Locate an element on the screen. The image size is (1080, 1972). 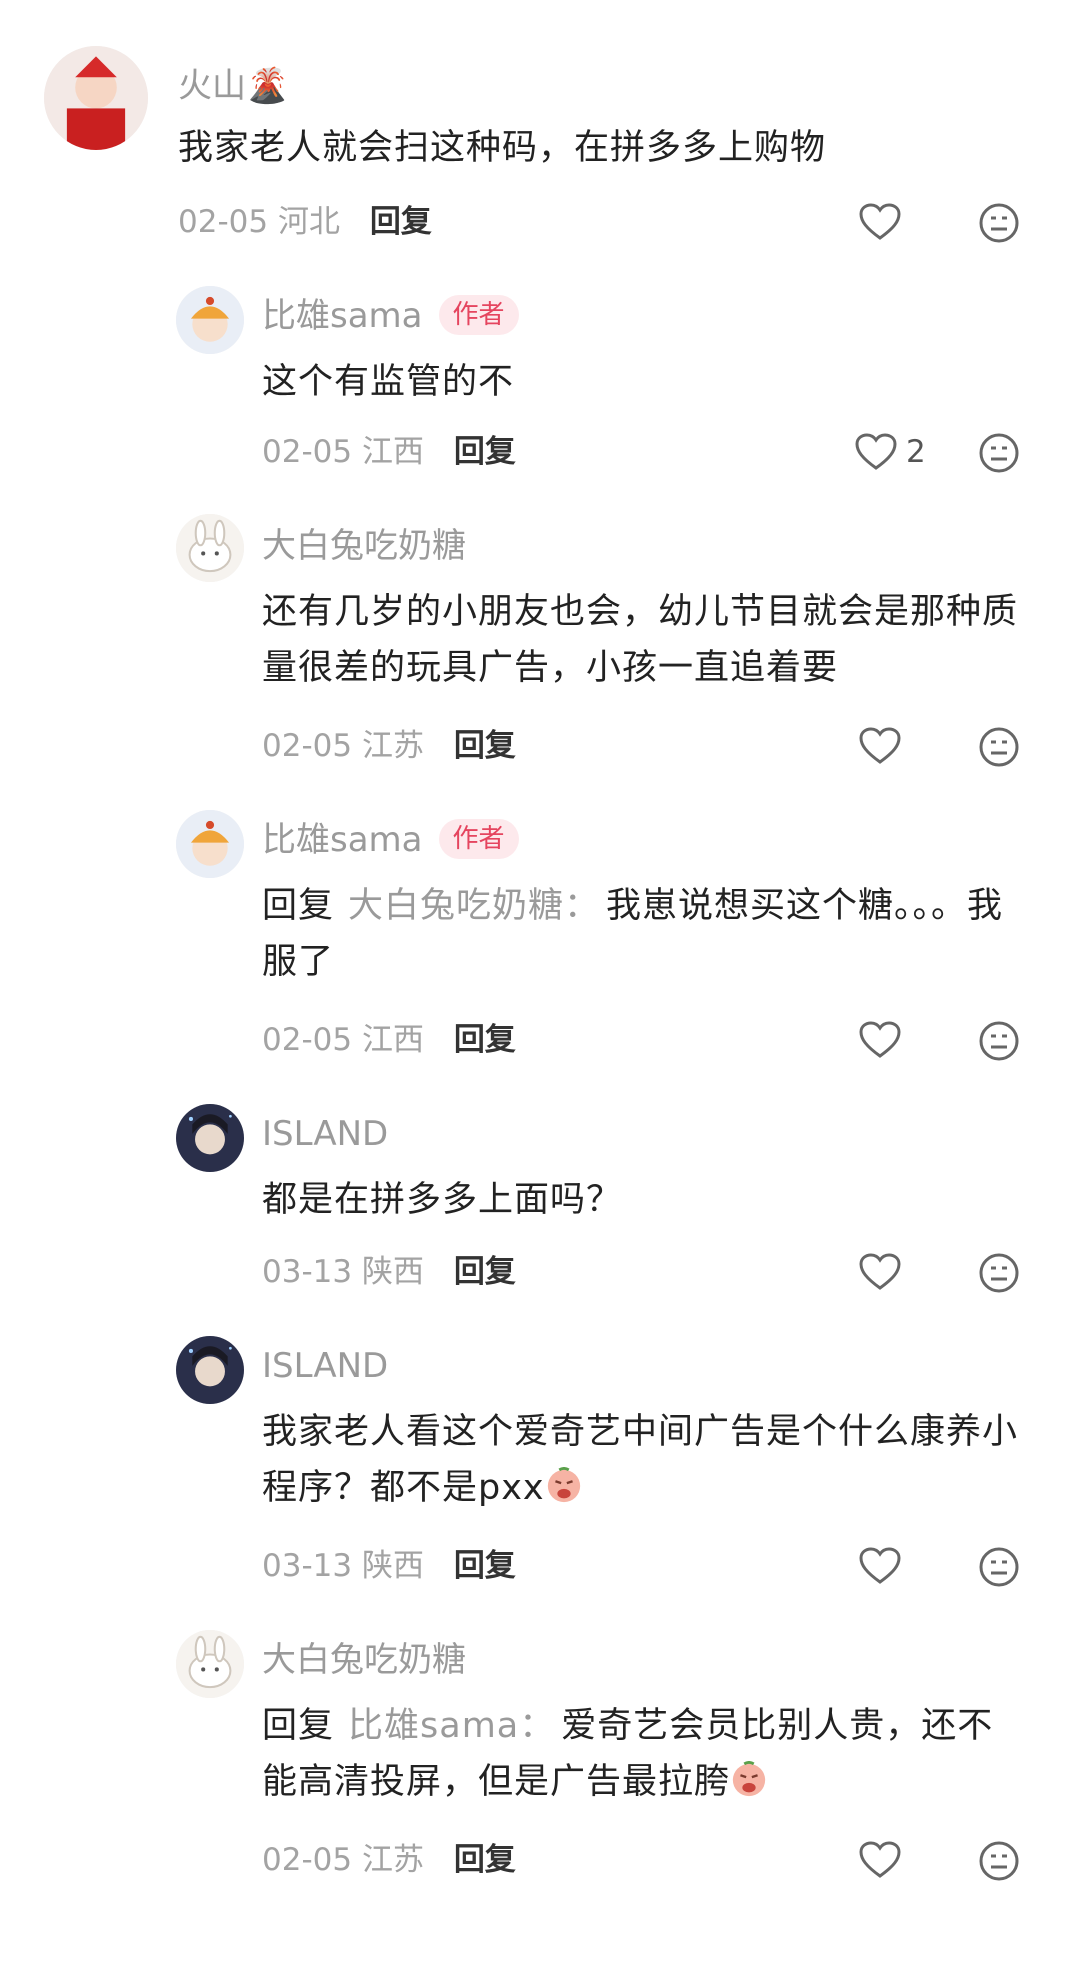
comment-location: 河北 is located at coordinates (308, 222).